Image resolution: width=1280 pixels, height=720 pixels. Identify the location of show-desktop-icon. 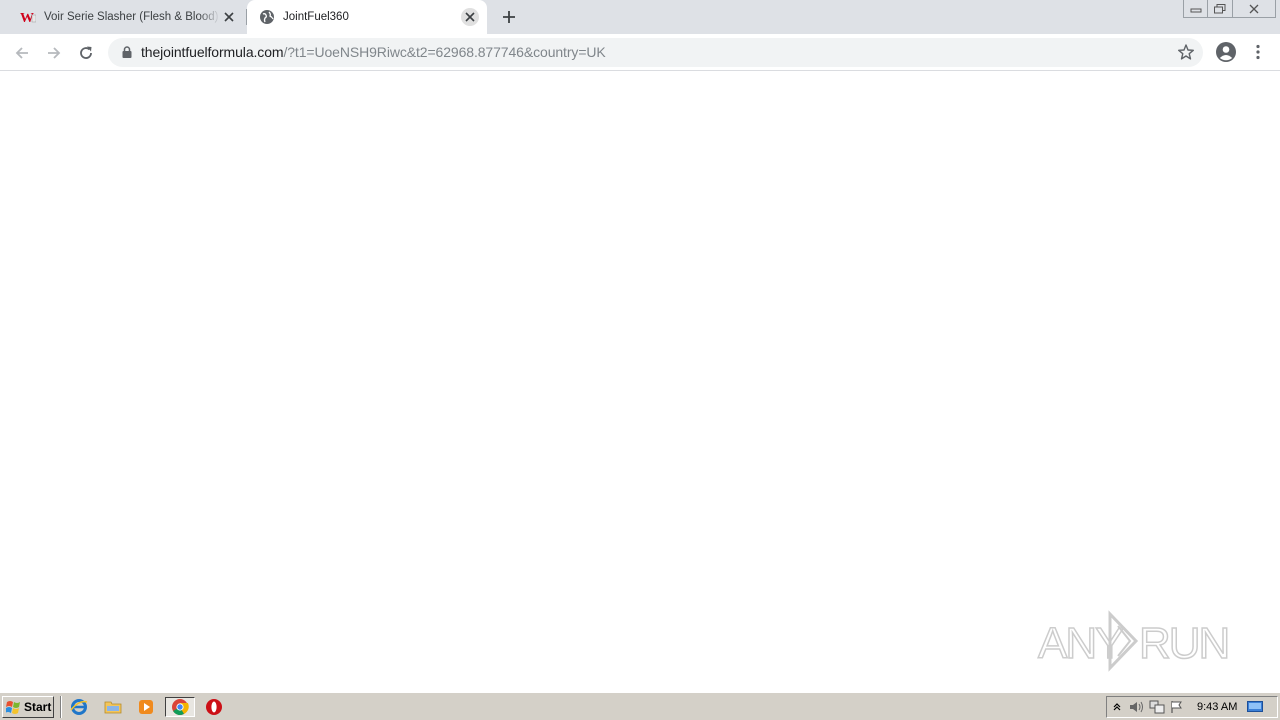
(1255, 707).